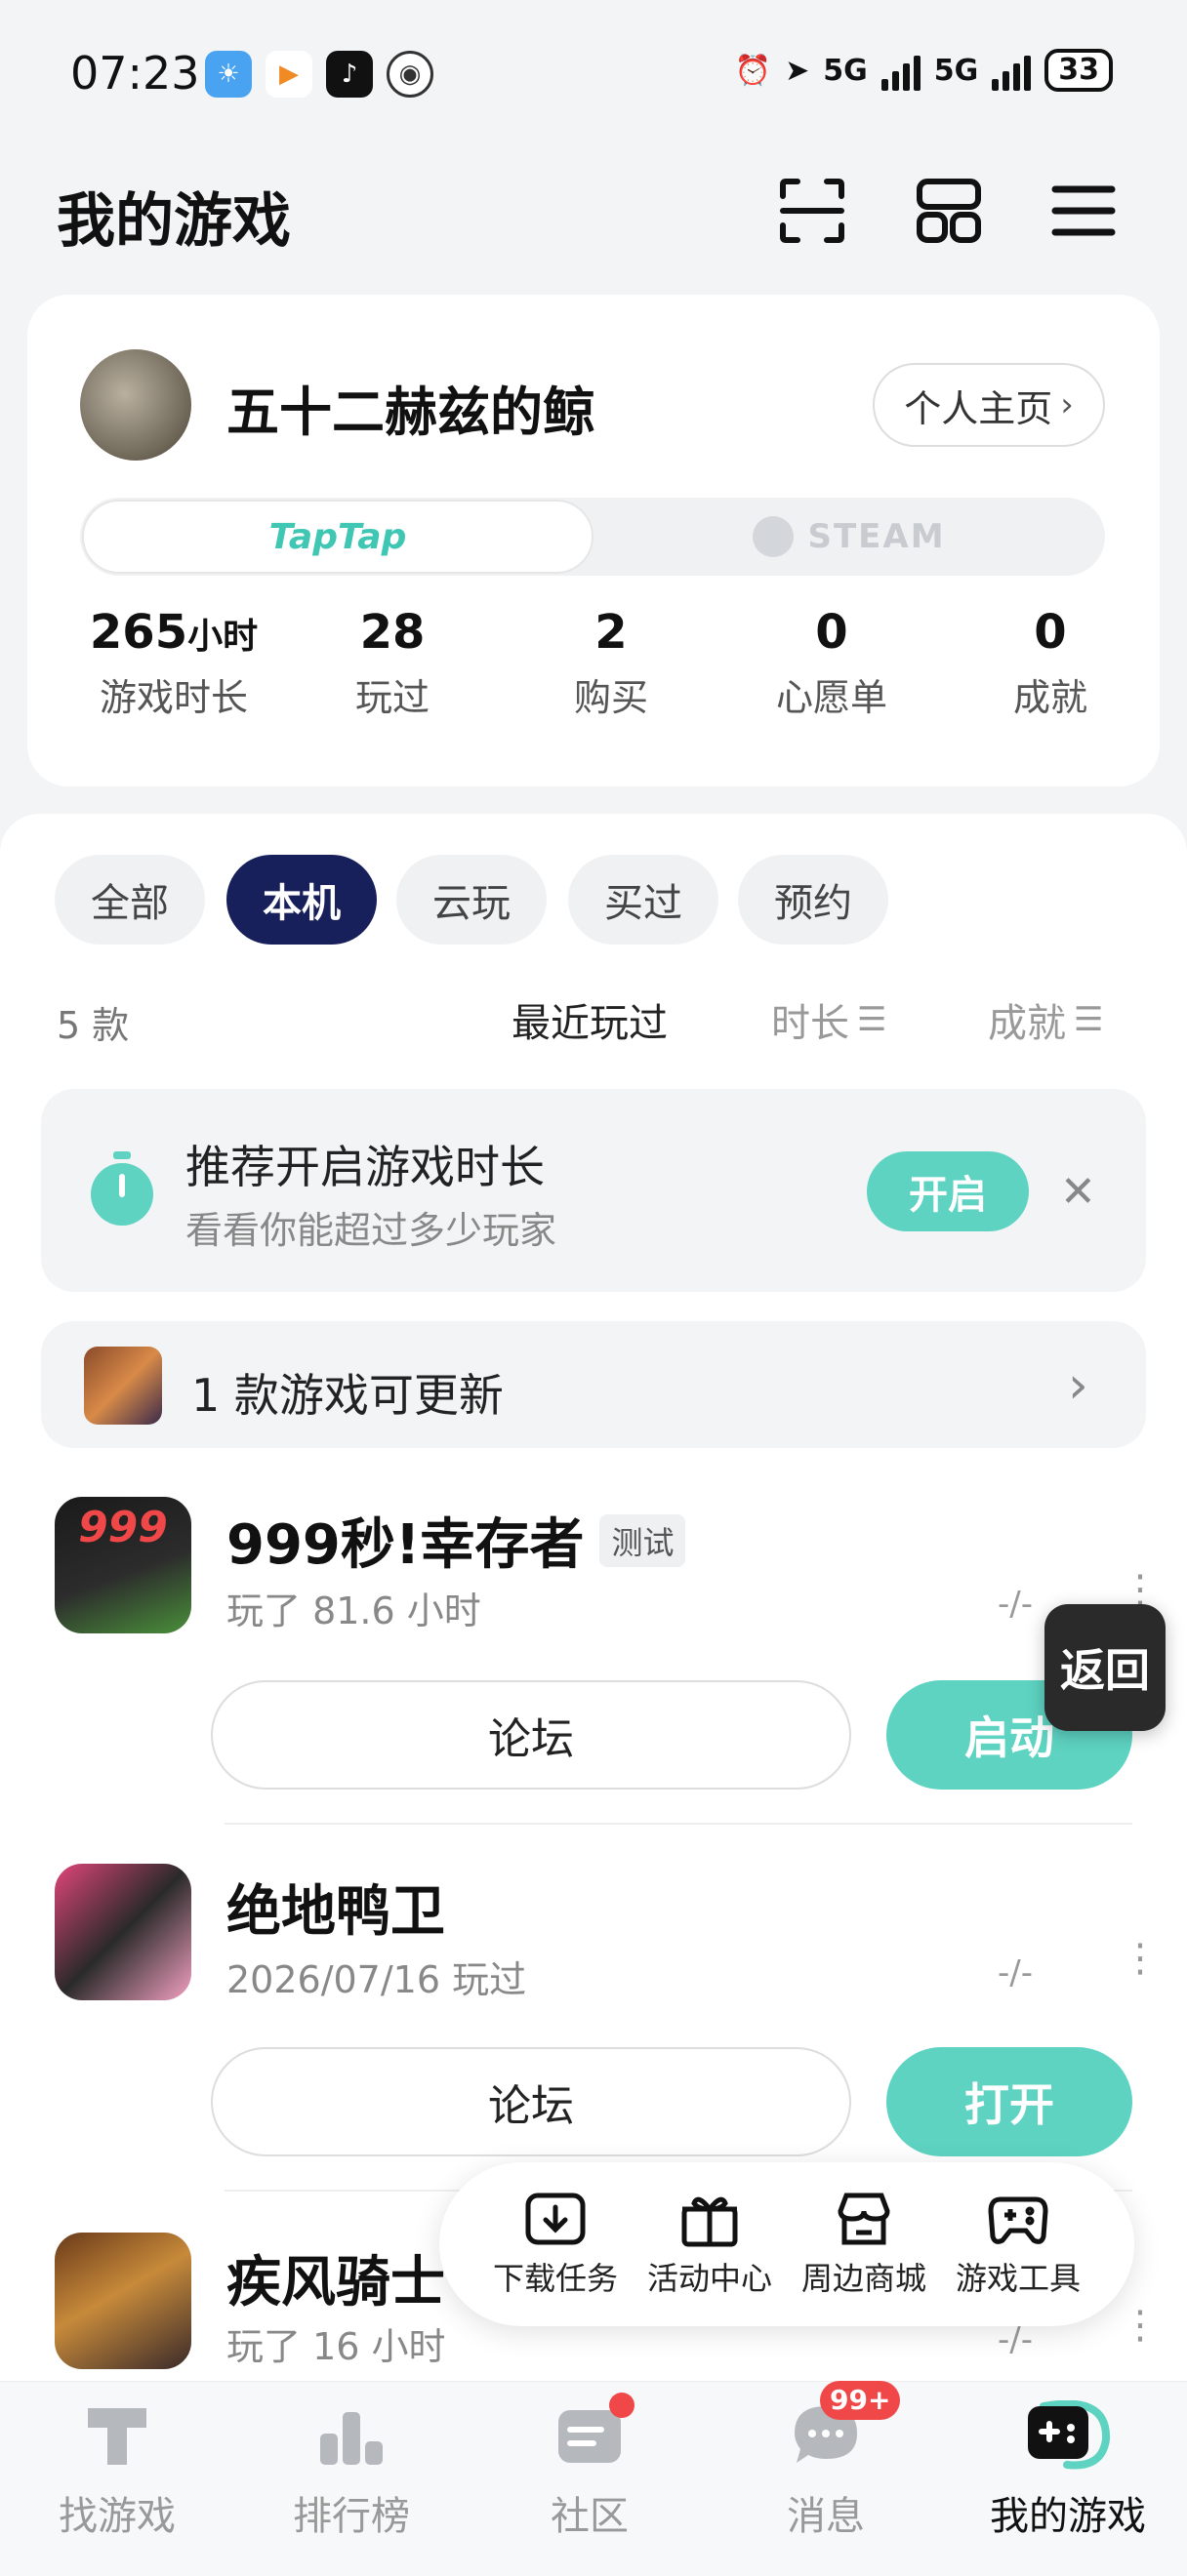  I want to click on stat-value: 2, so click(611, 632).